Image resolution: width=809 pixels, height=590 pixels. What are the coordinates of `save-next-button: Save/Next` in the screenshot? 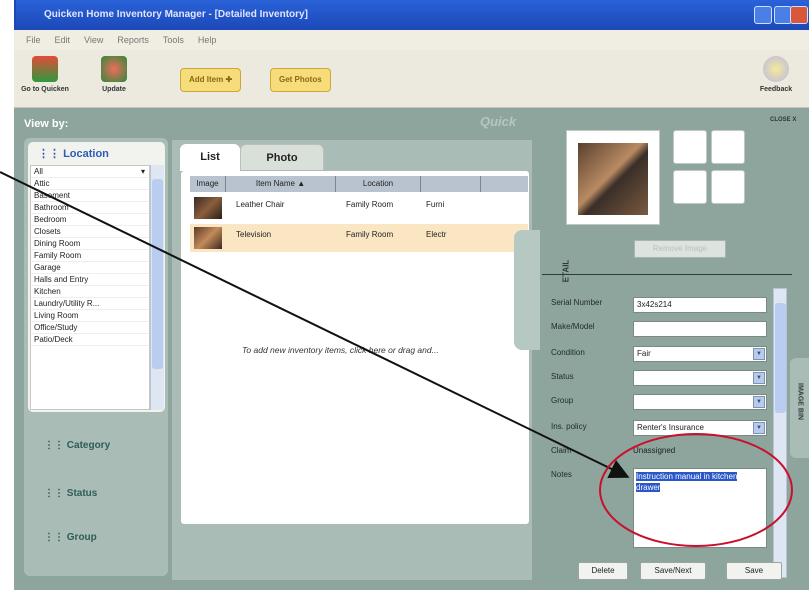 It's located at (673, 571).